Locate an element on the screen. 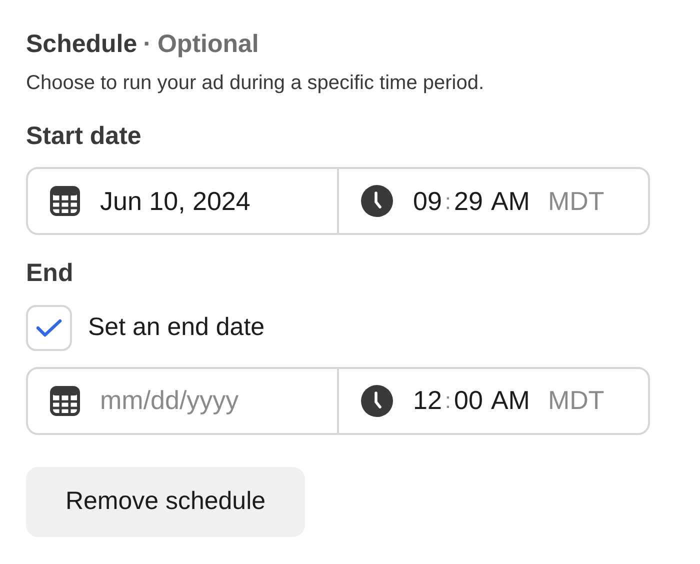 The width and height of the screenshot is (700, 564). date-field: mm/dd/yyyy is located at coordinates (183, 400).